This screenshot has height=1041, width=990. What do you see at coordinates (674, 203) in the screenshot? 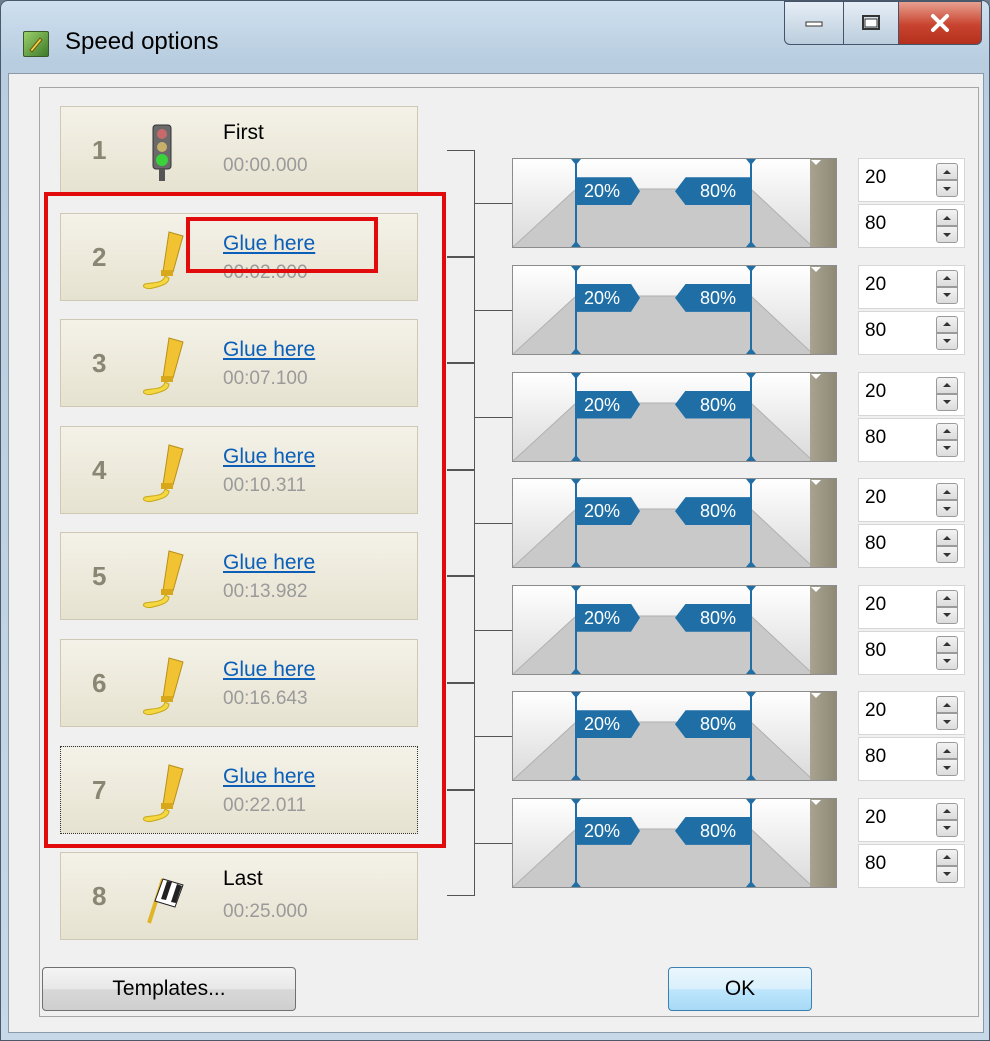
I see `speed-curve-1: 20% 80%` at bounding box center [674, 203].